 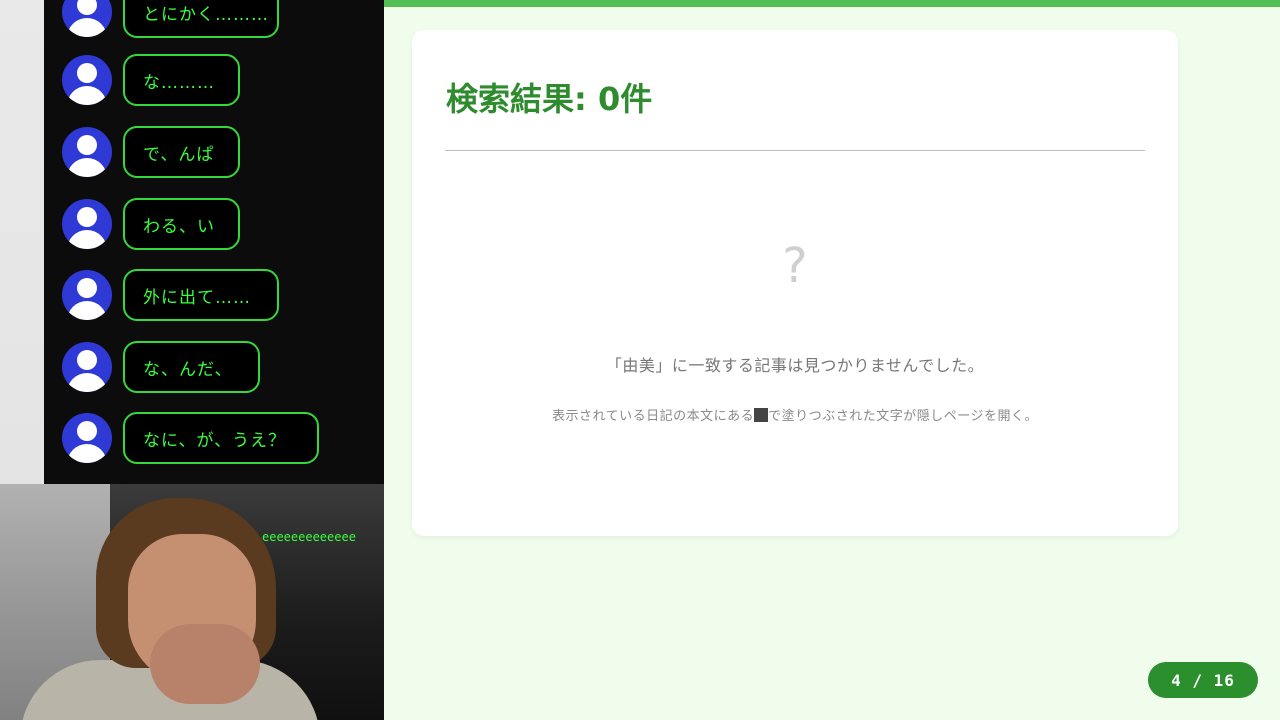 I want to click on hint-text-before: 表示されている日記の本文にある, so click(x=653, y=416).